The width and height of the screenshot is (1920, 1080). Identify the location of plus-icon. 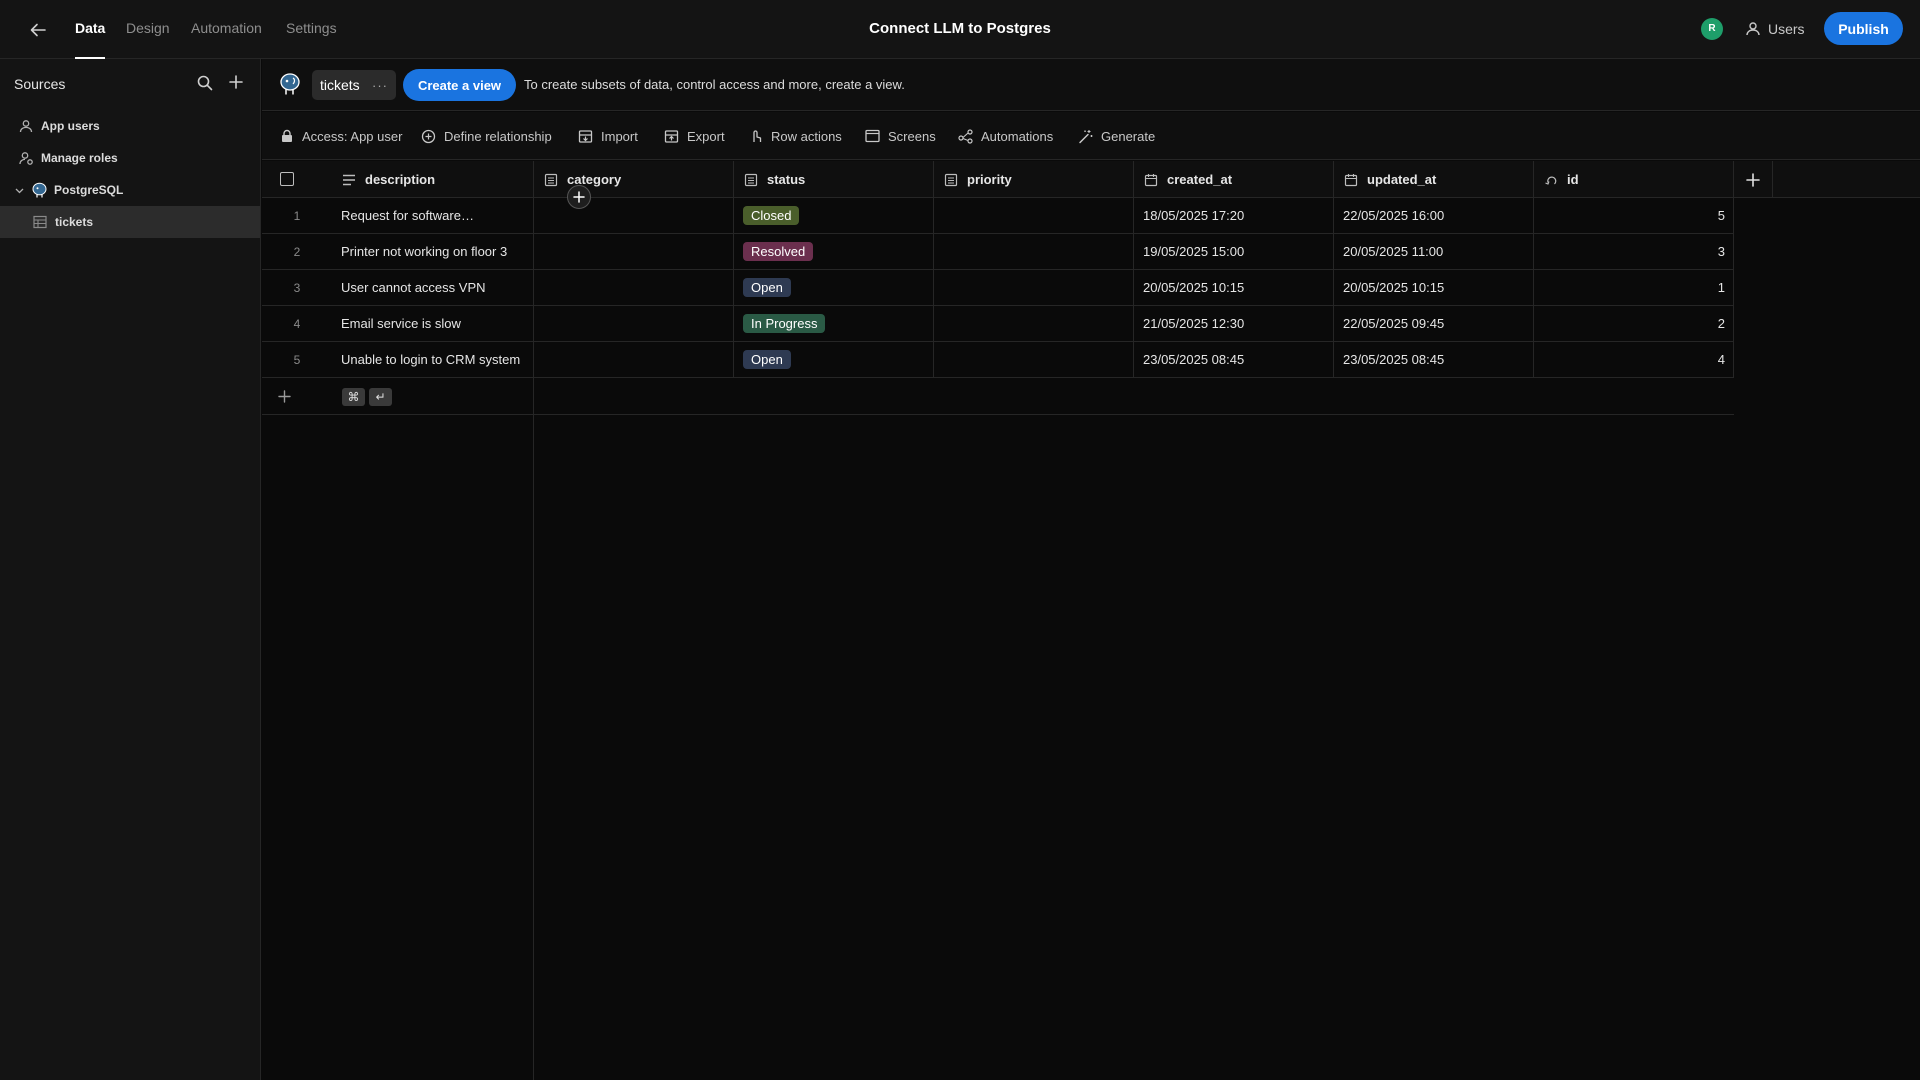
(579, 197).